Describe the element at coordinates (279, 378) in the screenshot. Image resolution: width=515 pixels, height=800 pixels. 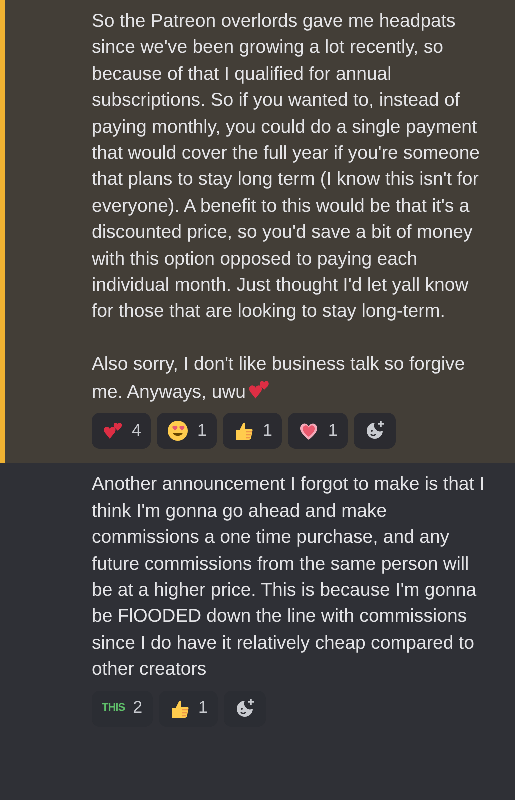
I see `message-text: Also sorry, I don't like business talk so forgive me. Anyways, uwu` at that location.